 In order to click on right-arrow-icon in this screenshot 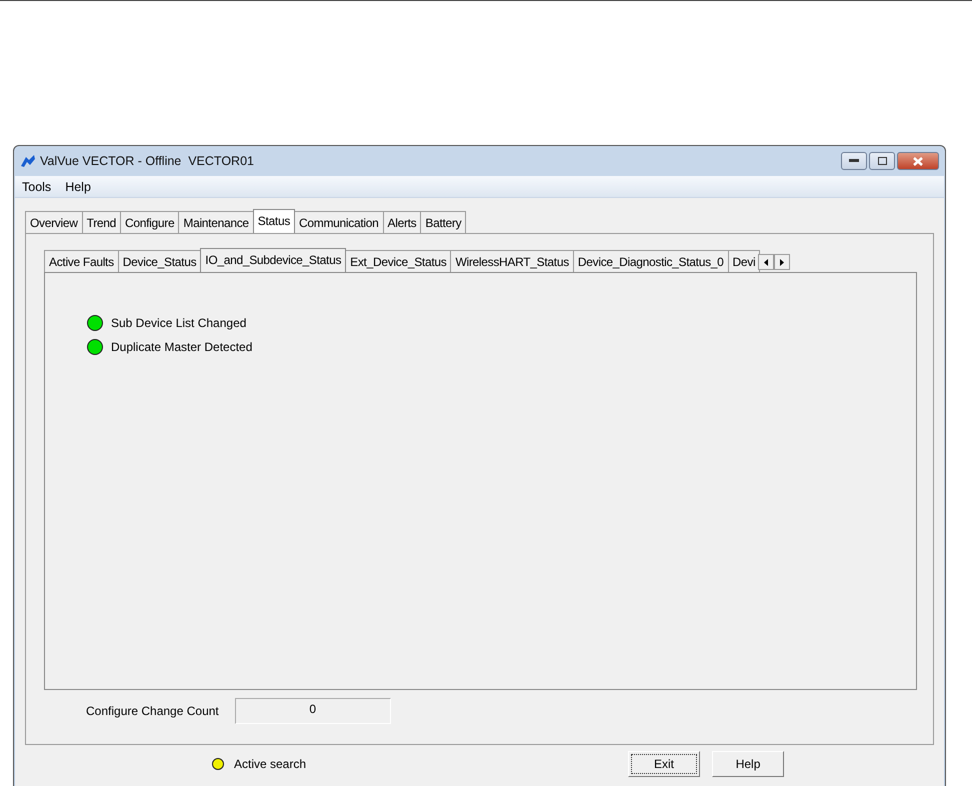, I will do `click(782, 262)`.